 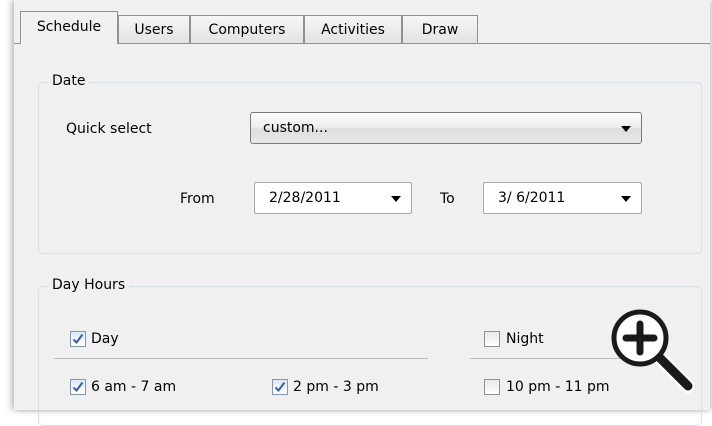 I want to click on tab-draw: Draw, so click(x=440, y=29).